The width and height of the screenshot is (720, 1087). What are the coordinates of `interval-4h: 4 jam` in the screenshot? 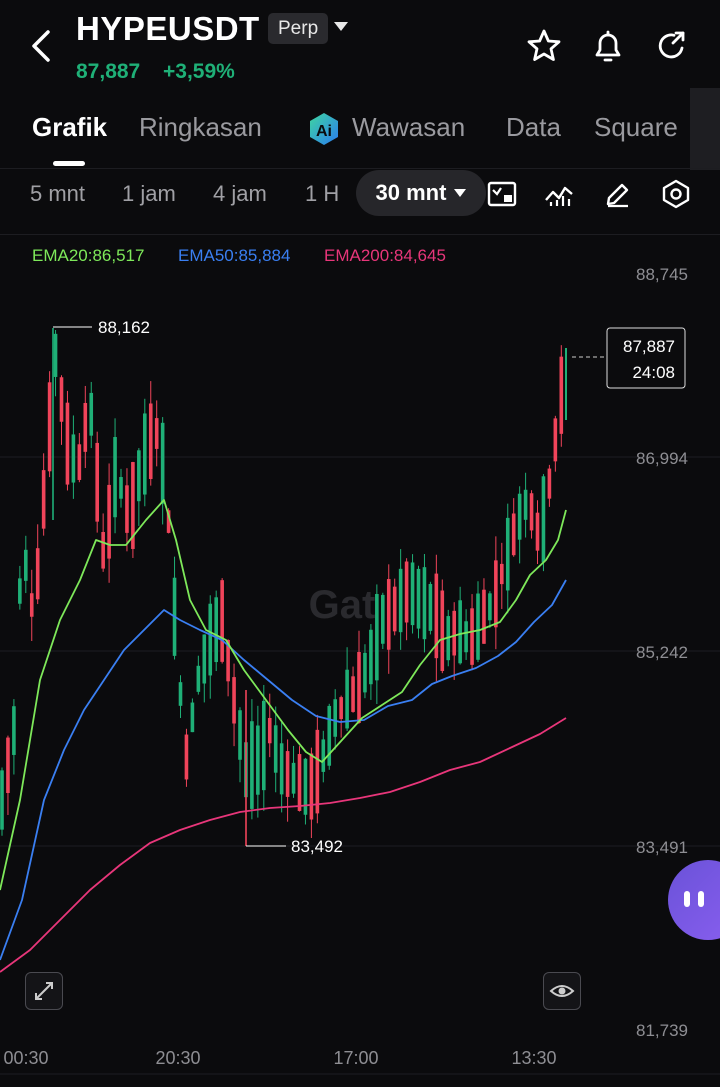 It's located at (240, 194).